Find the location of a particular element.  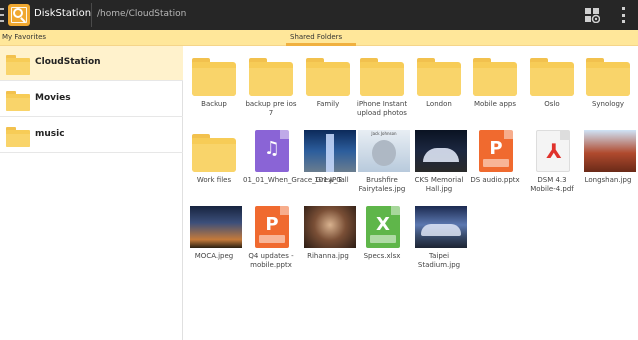

item-name: DSM 4.3 Mobile-4.pdf is located at coordinates (552, 184).